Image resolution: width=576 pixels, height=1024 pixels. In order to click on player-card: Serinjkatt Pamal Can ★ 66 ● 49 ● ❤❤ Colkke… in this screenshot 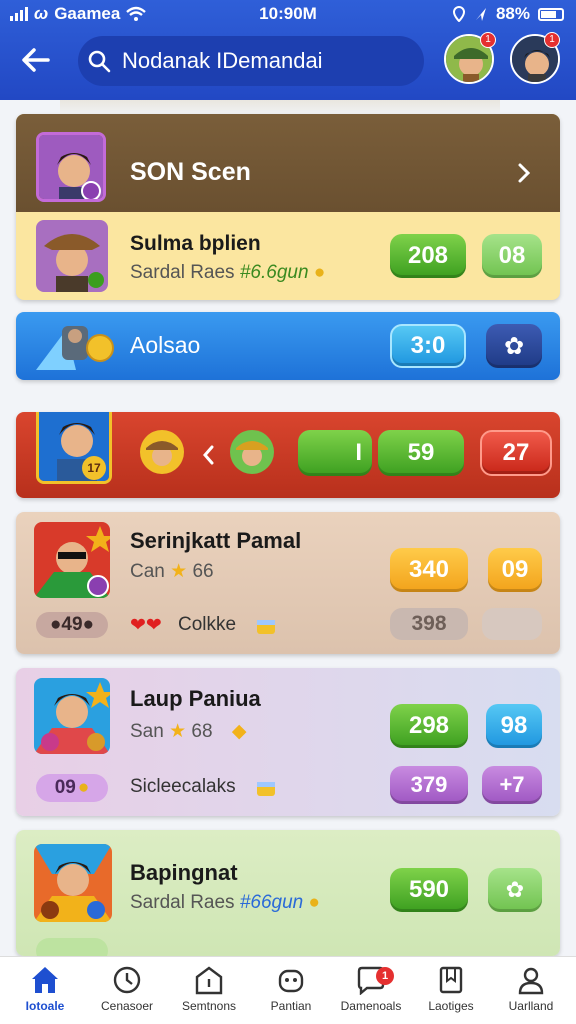, I will do `click(288, 583)`.